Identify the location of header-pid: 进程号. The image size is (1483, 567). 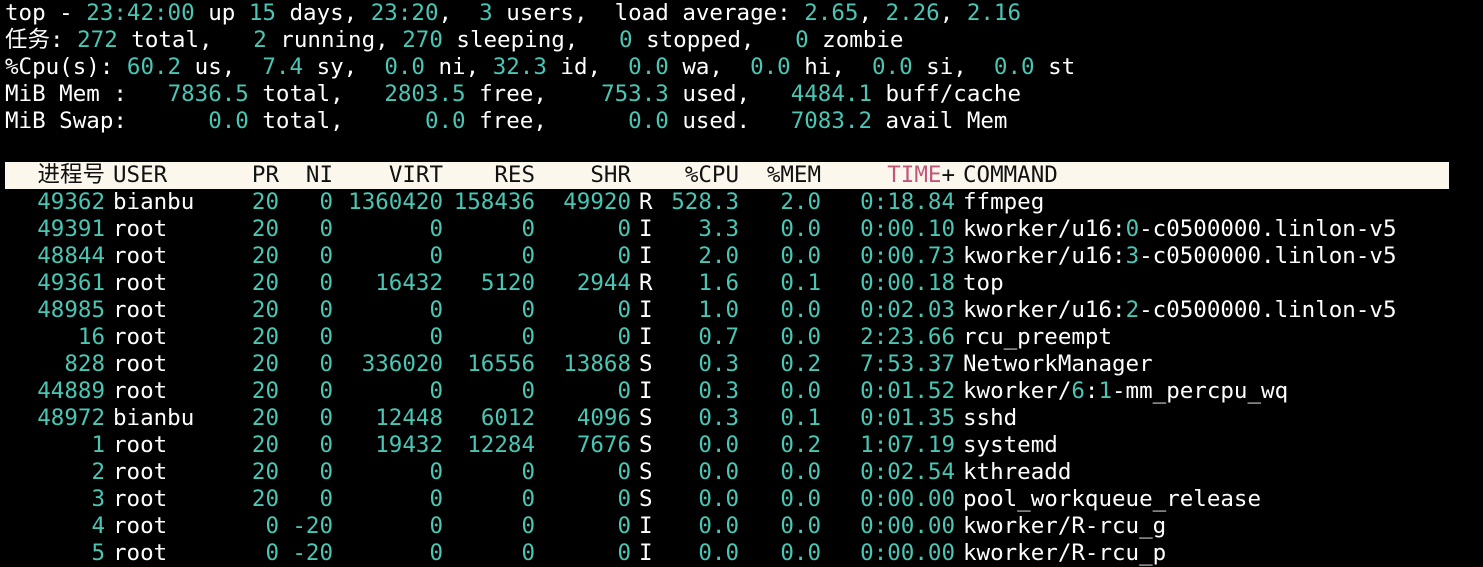
(71, 175).